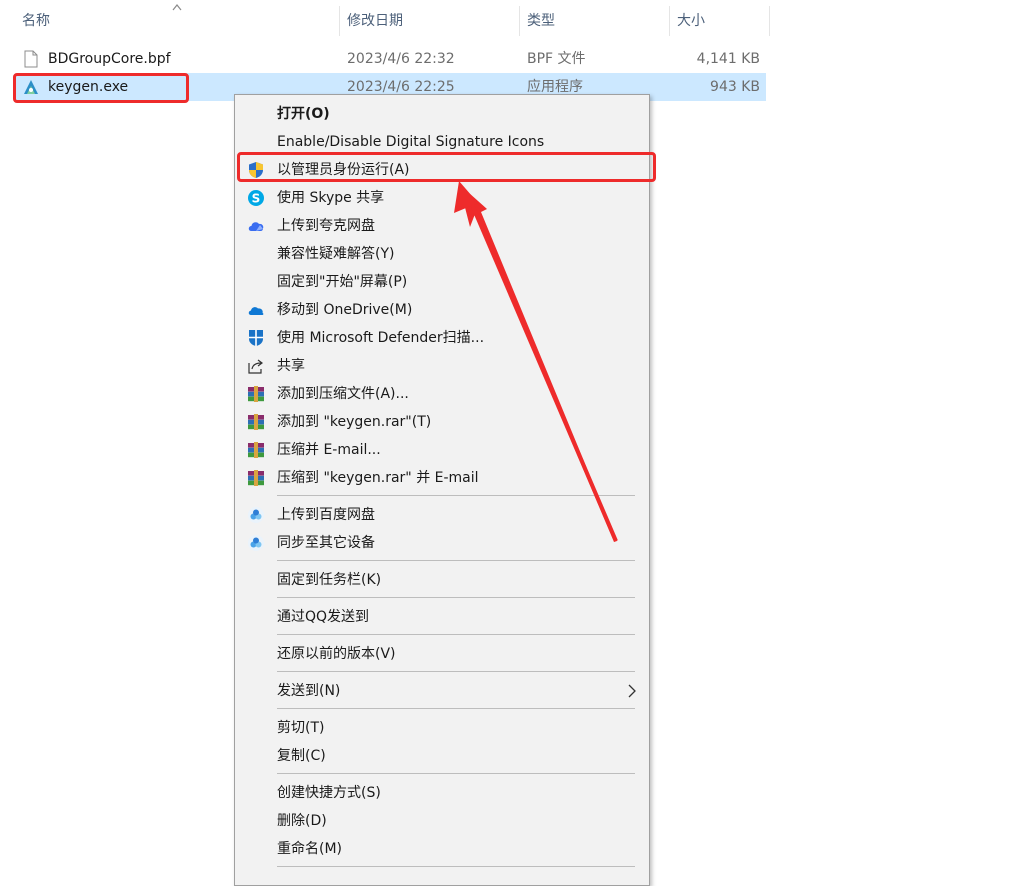 This screenshot has width=1034, height=886. Describe the element at coordinates (442, 114) in the screenshot. I see `menu-item-open: 打开(O)` at that location.